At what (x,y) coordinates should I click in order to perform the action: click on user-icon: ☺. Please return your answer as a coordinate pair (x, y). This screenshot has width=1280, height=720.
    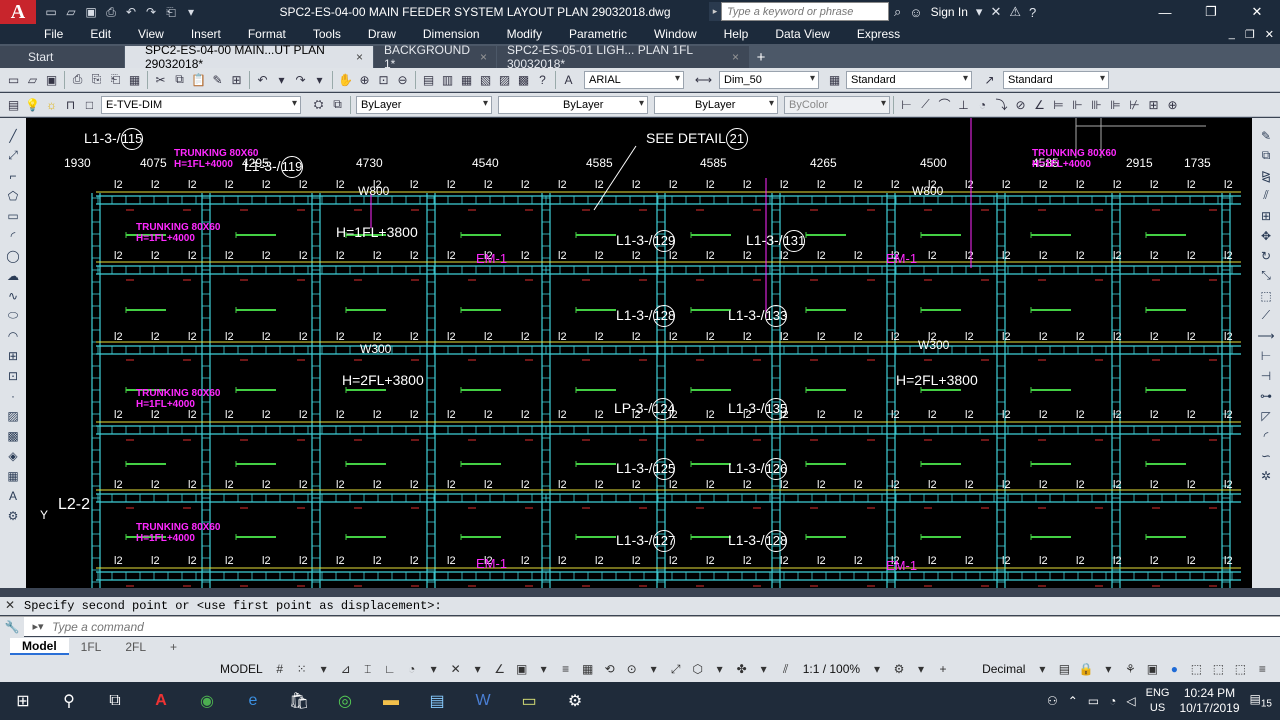
    Looking at the image, I should click on (915, 12).